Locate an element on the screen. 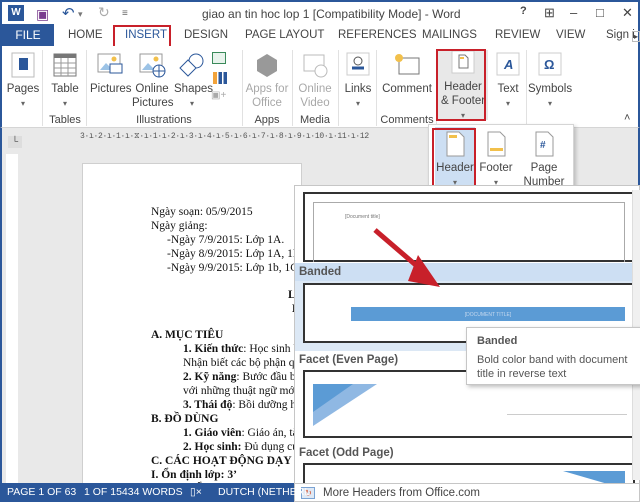 The width and height of the screenshot is (640, 502). tab-view: VIEW is located at coordinates (570, 35).